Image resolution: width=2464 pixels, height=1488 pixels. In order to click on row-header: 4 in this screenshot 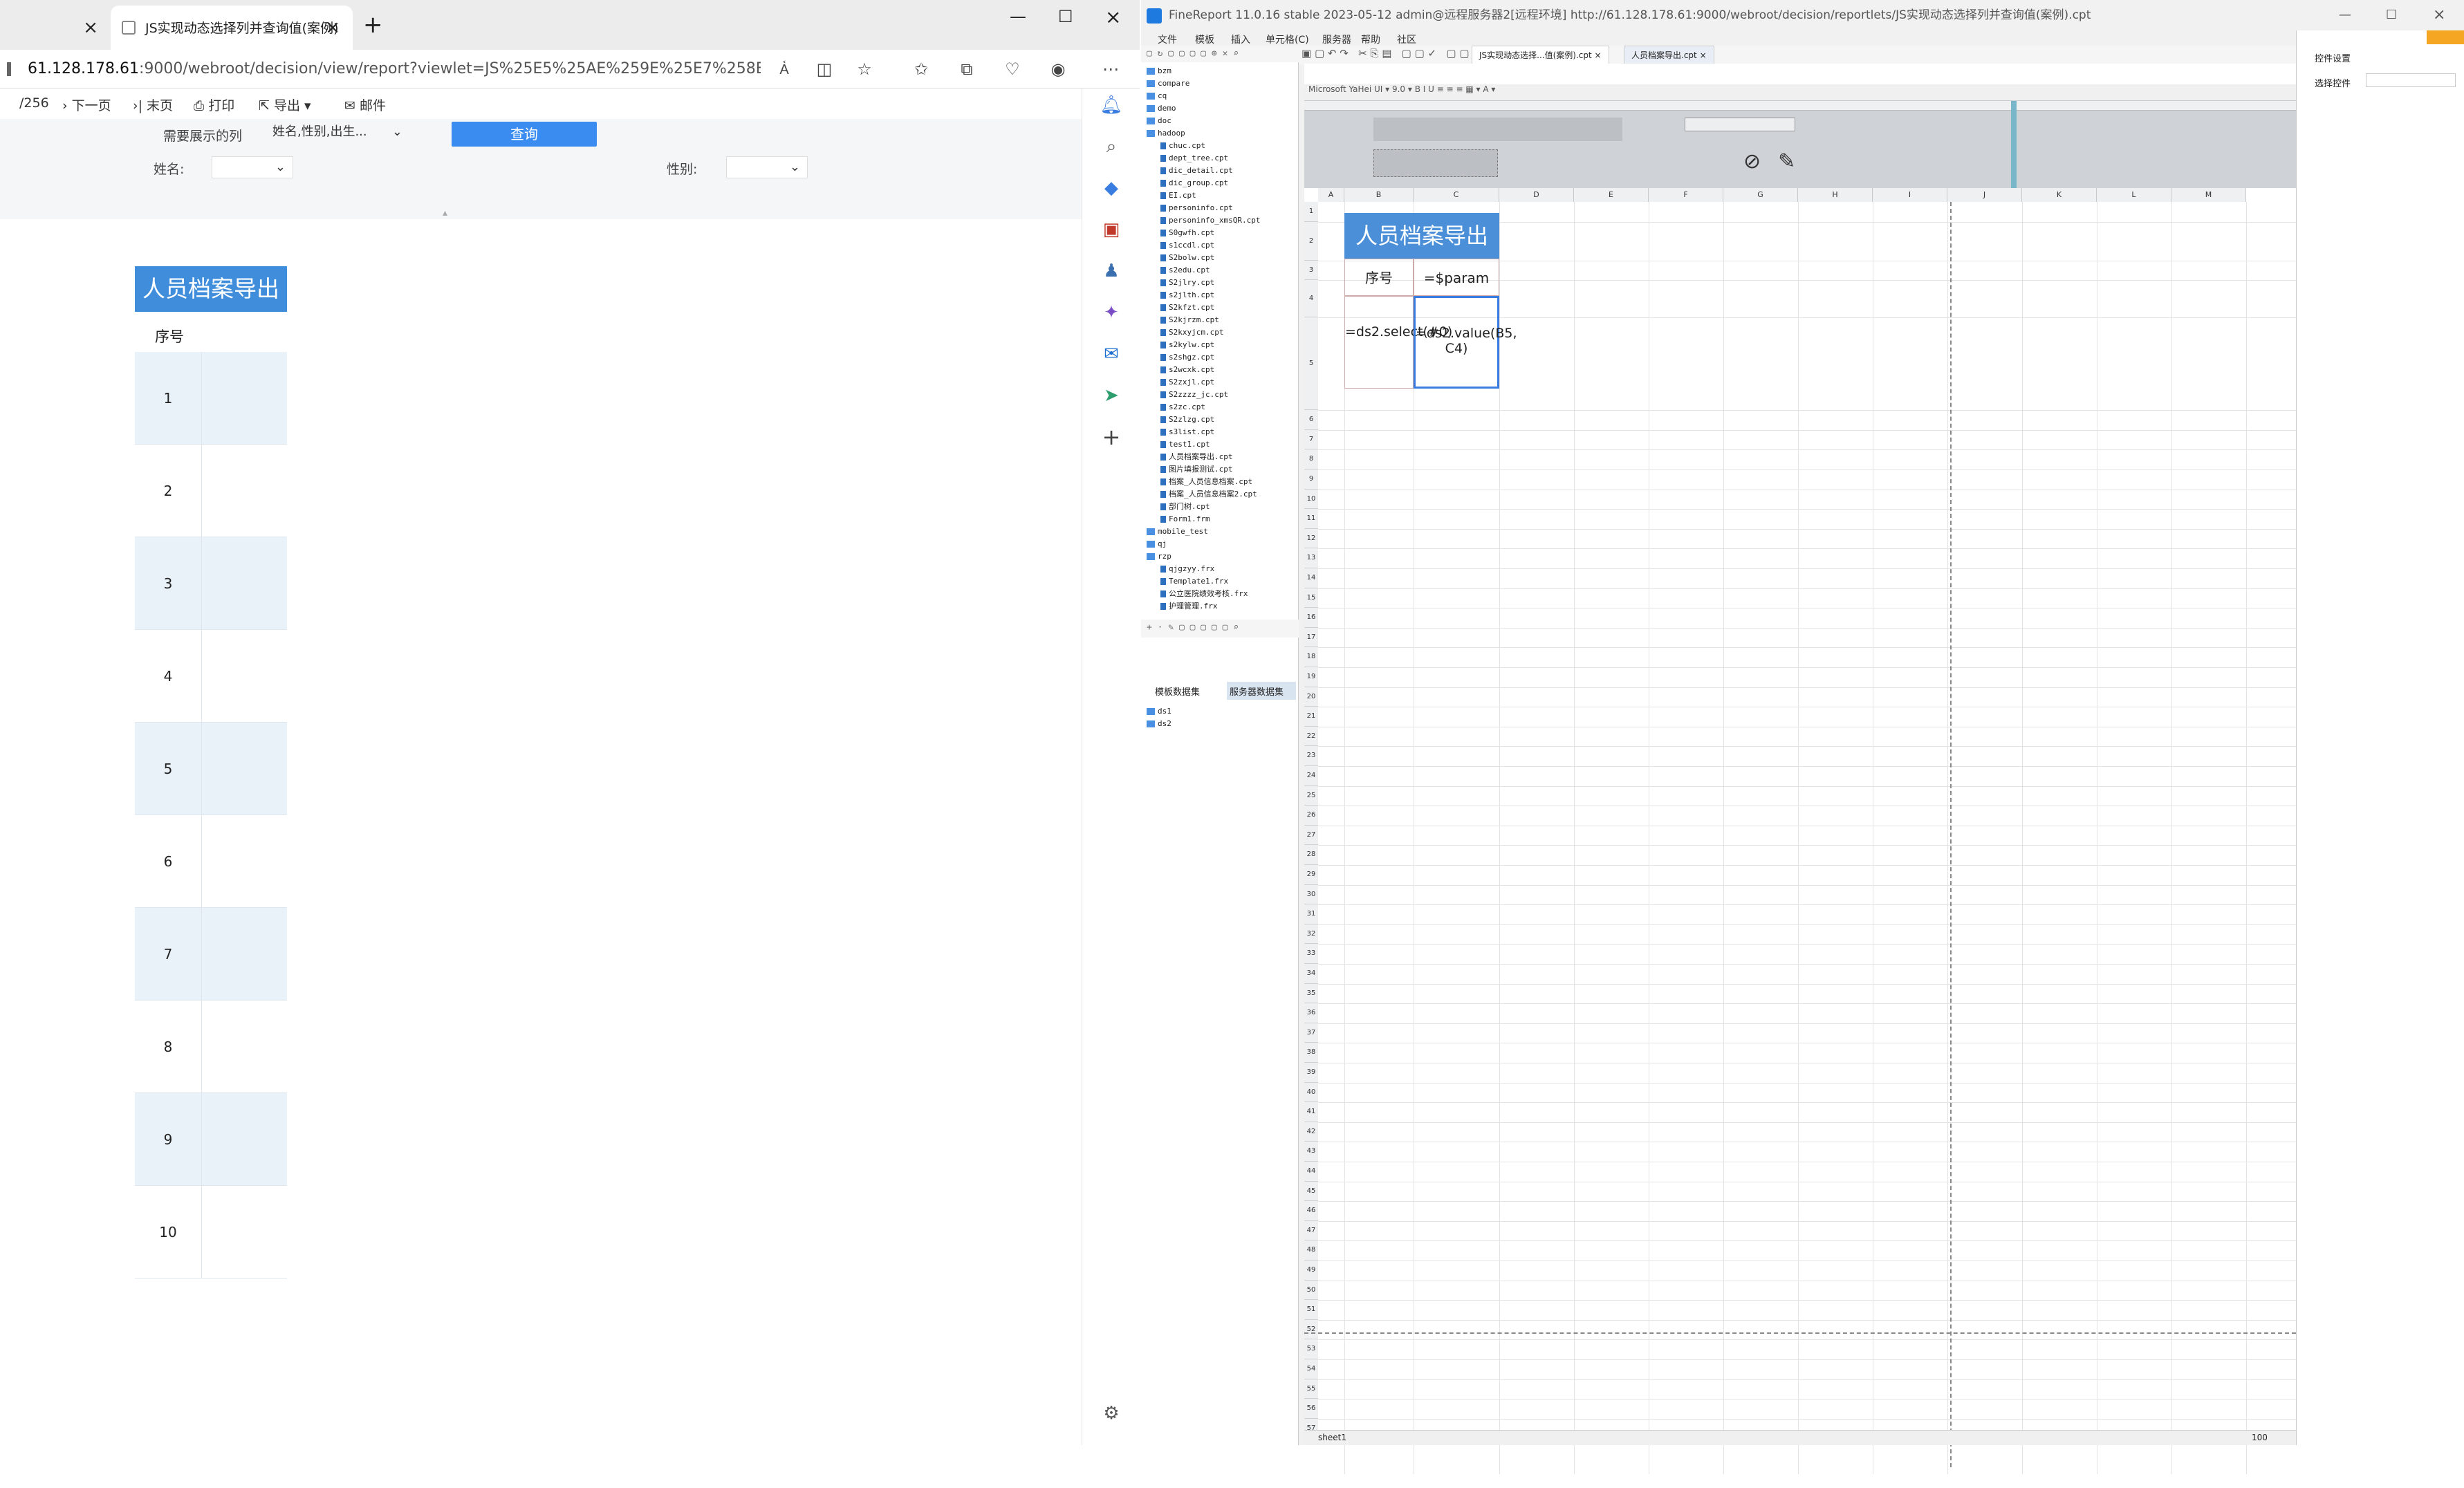, I will do `click(1311, 299)`.